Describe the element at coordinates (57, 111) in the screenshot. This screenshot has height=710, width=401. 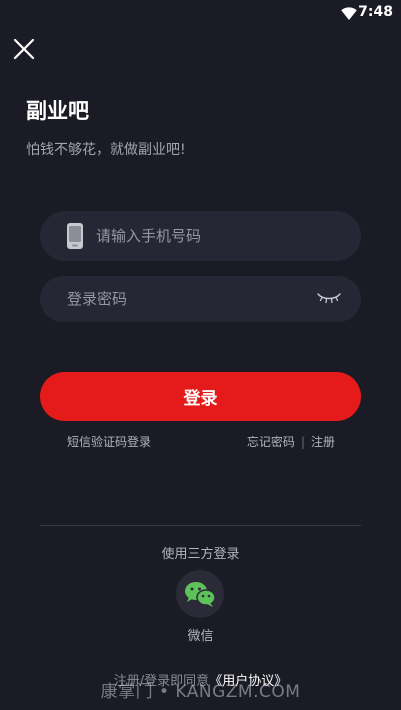
I see `page-title: 副业吧` at that location.